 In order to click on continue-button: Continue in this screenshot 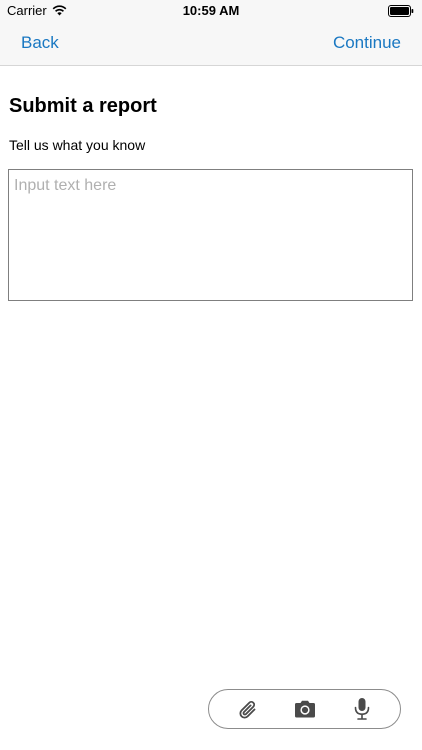, I will do `click(367, 43)`.